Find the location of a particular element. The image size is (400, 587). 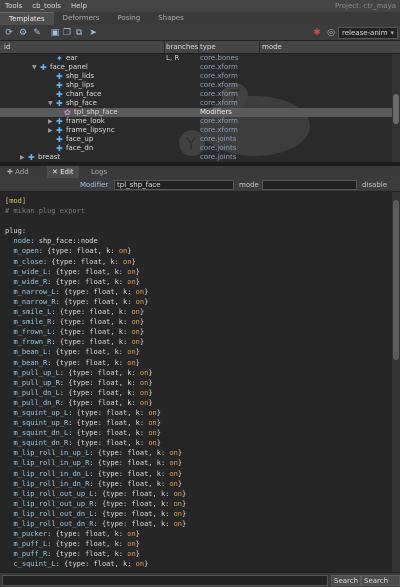

tree-row-branches: L, R is located at coordinates (173, 58).